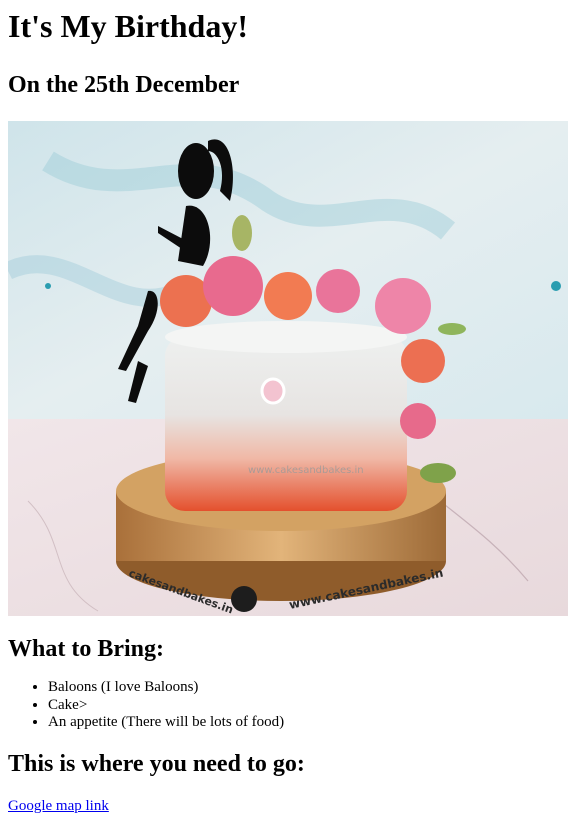  Describe the element at coordinates (306, 470) in the screenshot. I see `photo-watermark: www.cakesandbakes.in` at that location.